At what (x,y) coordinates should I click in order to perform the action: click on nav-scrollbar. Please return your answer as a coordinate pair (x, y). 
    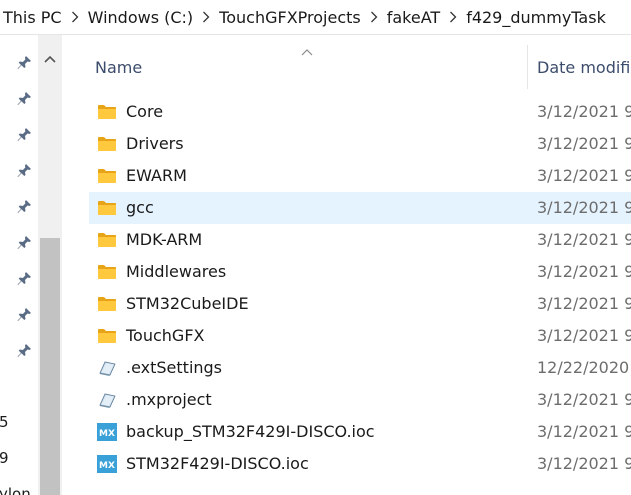
    Looking at the image, I should click on (50, 265).